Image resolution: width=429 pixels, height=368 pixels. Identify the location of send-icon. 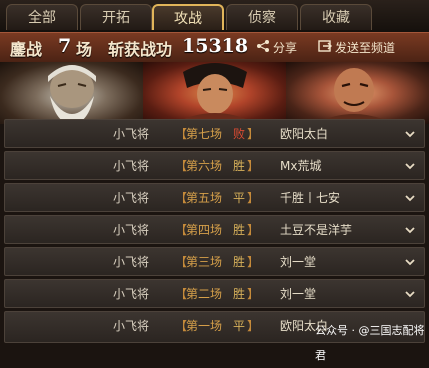
(325, 49).